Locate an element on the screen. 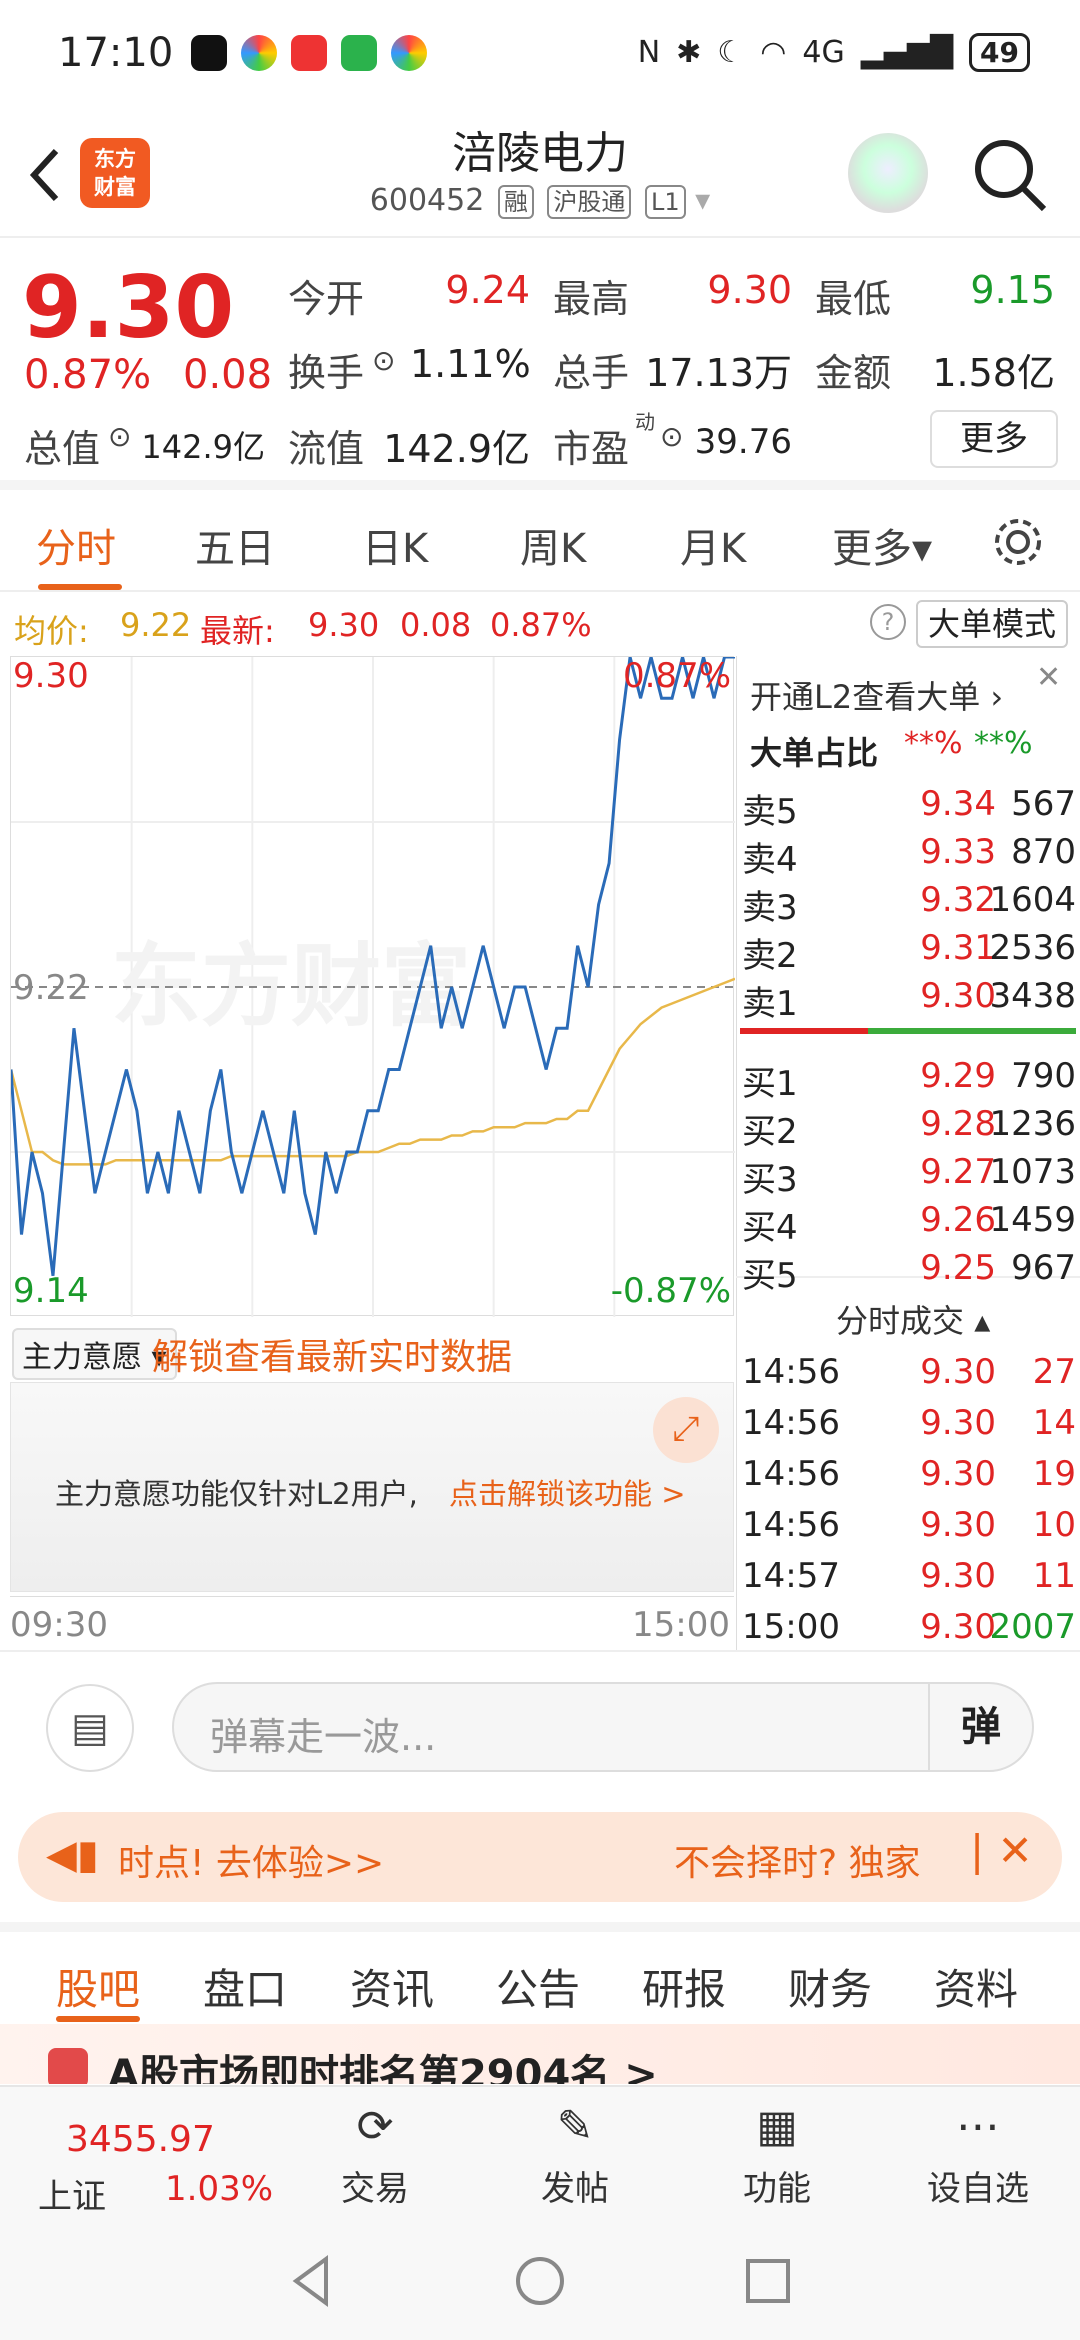  nav-trade: ⟳ 交易 is located at coordinates (375, 2155).